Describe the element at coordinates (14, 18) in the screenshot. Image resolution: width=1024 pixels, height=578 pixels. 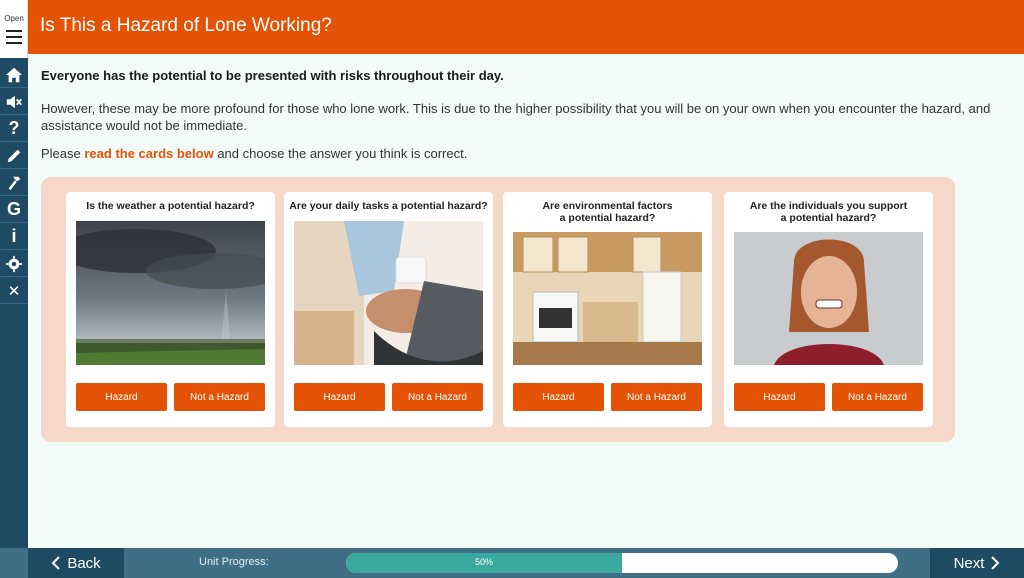
I see `open-label: Open` at that location.